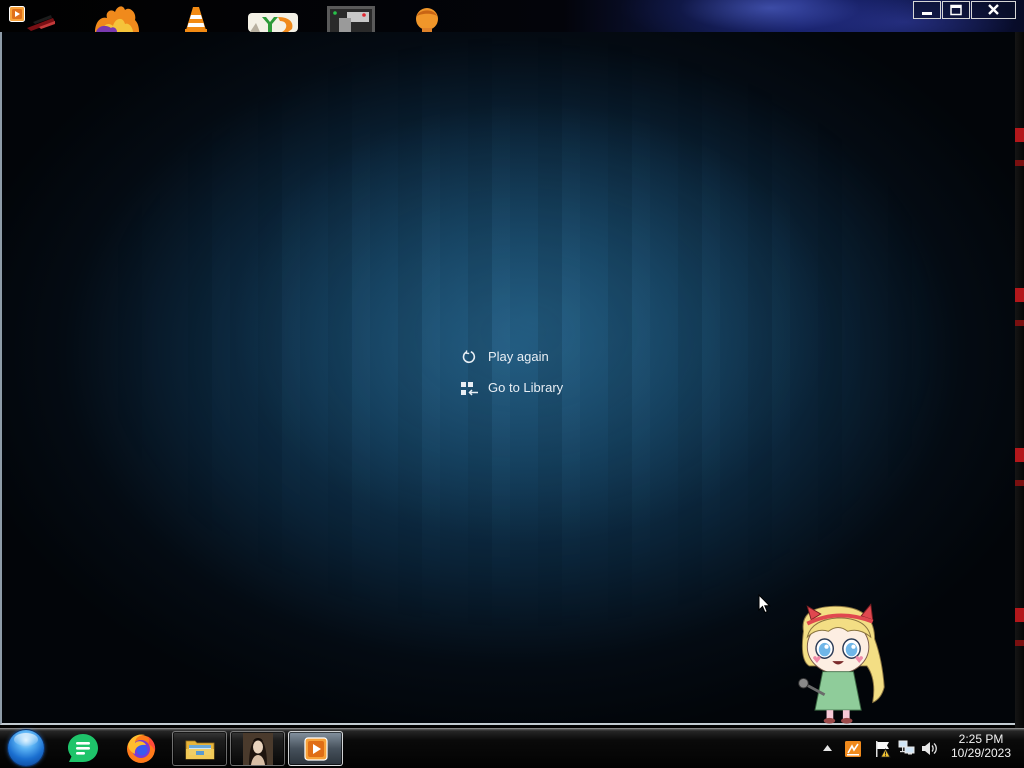 The image size is (1024, 768). I want to click on yd-logo-icon, so click(273, 22).